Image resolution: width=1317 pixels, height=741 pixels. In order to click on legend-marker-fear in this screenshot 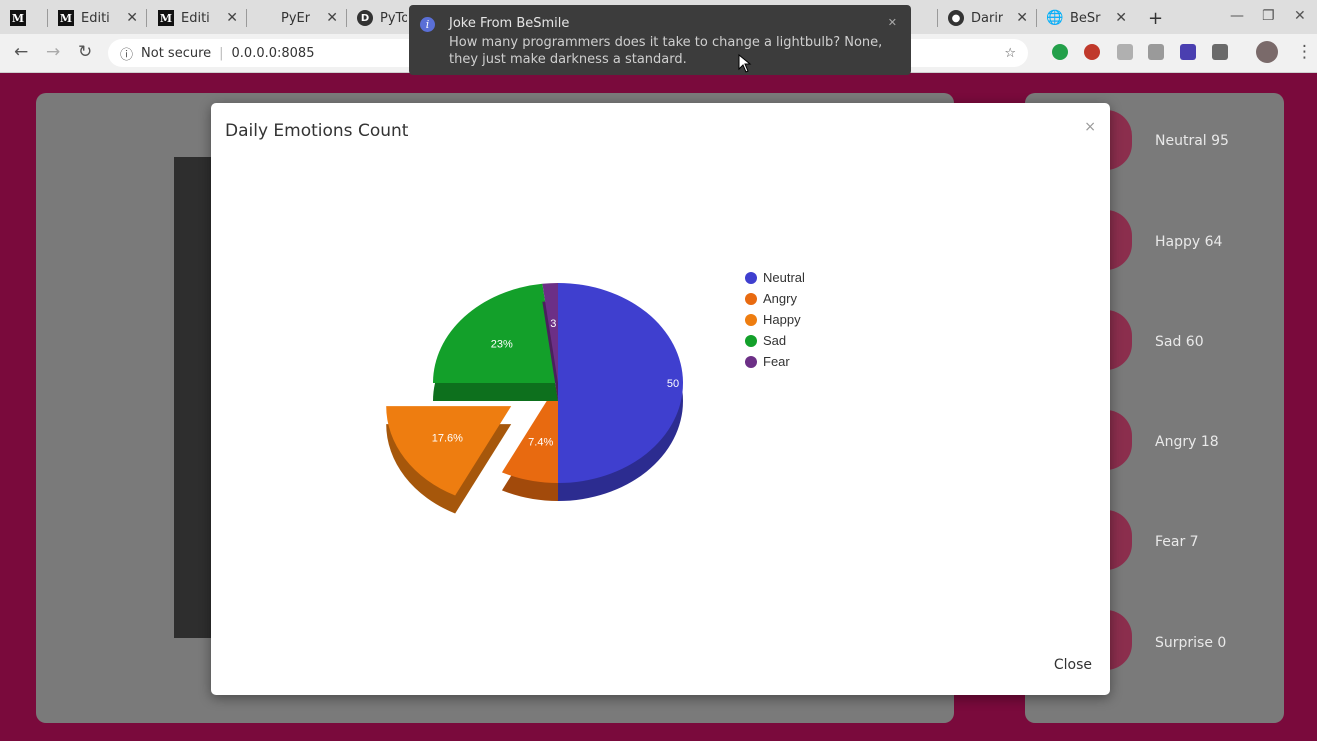, I will do `click(751, 362)`.